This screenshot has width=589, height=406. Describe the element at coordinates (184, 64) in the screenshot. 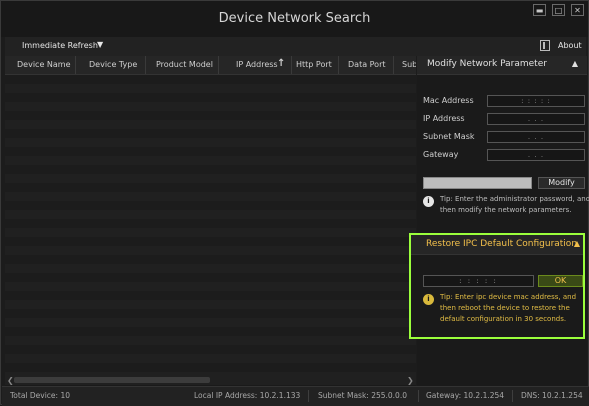

I see `column-product-model: Product Model` at that location.